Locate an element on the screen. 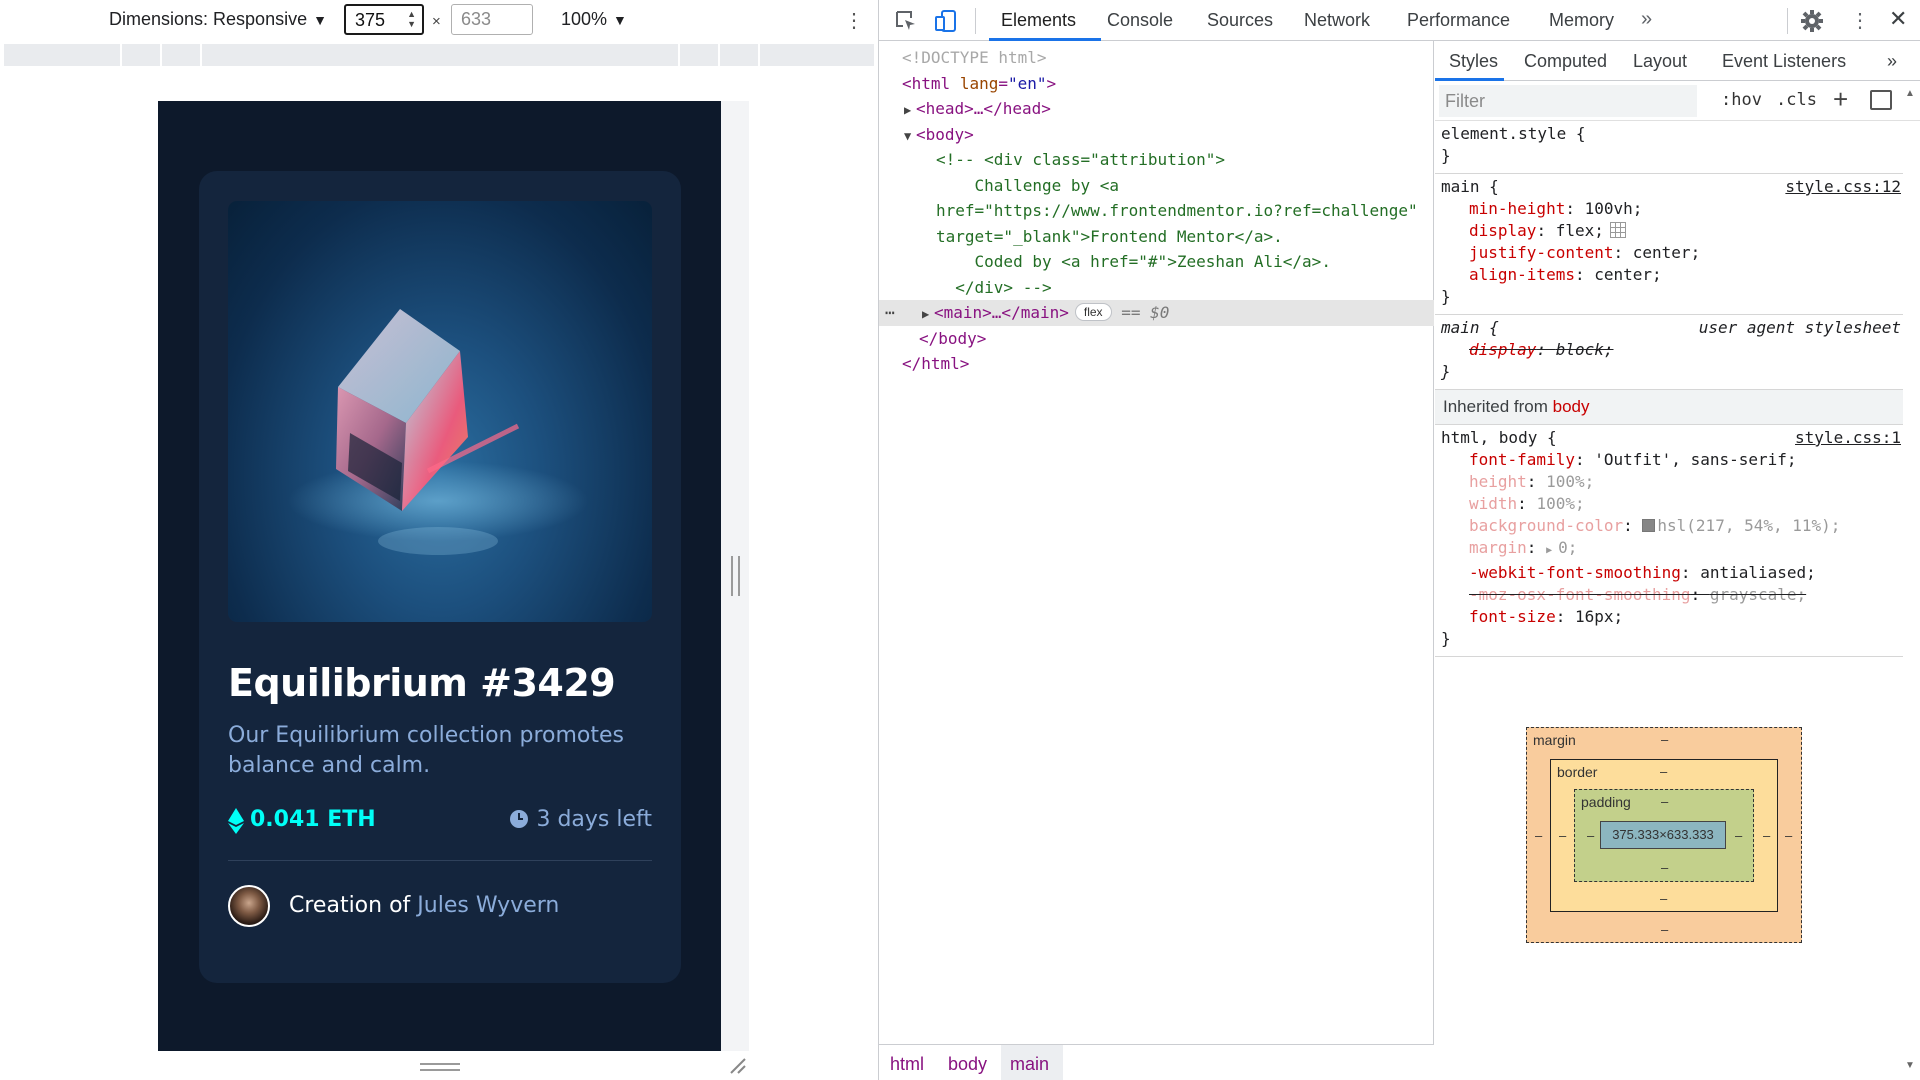  css-declaration-inactive: width: 100%; is located at coordinates (1672, 504).